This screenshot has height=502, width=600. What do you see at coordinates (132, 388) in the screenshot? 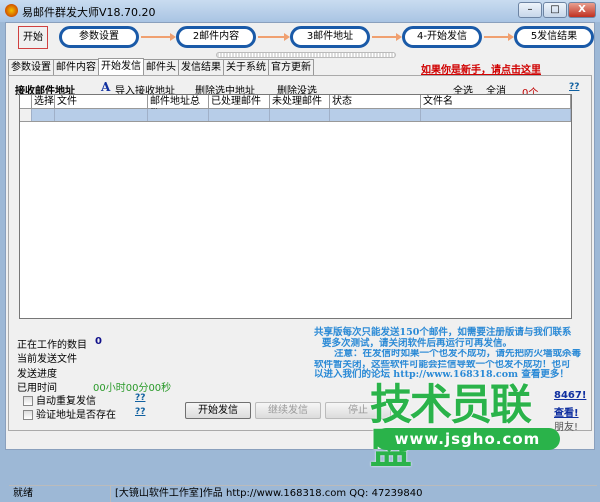
I see `elapsed-time: 00小时00分00秒` at bounding box center [132, 388].